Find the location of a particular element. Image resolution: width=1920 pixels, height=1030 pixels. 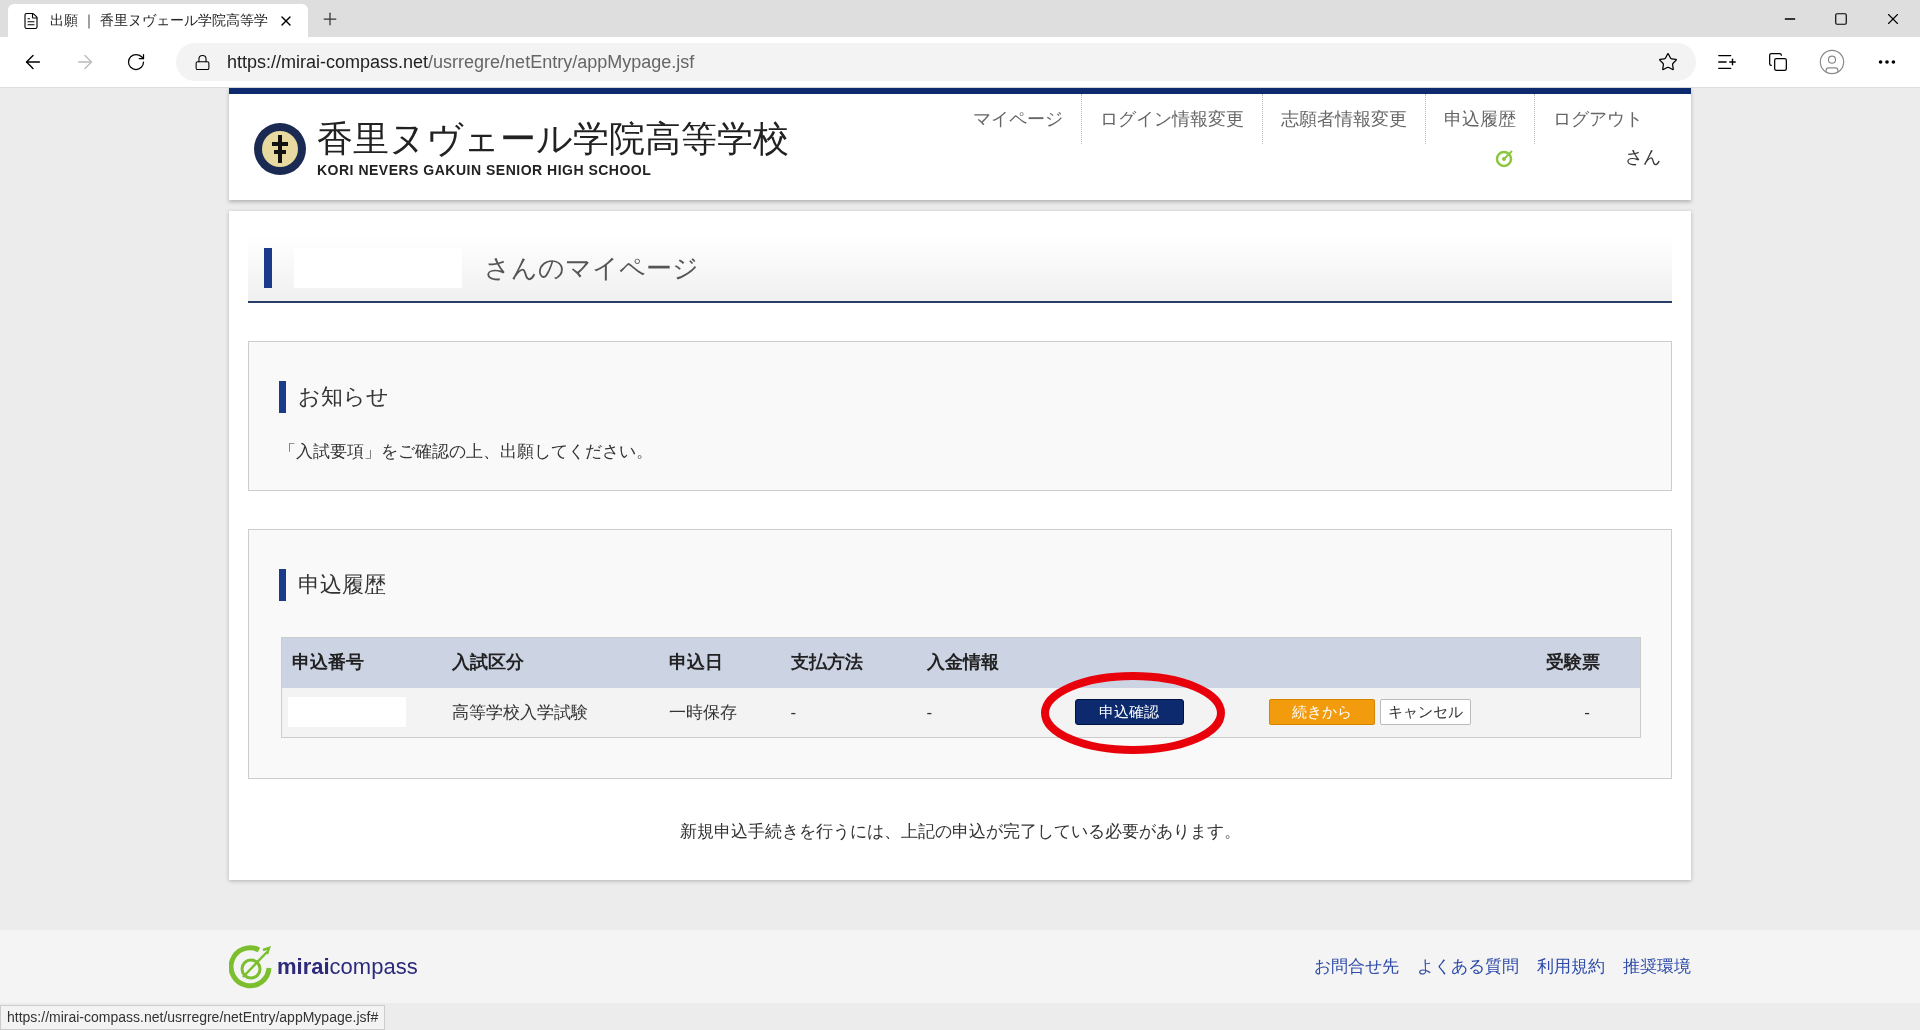

profile-icon is located at coordinates (1832, 62).